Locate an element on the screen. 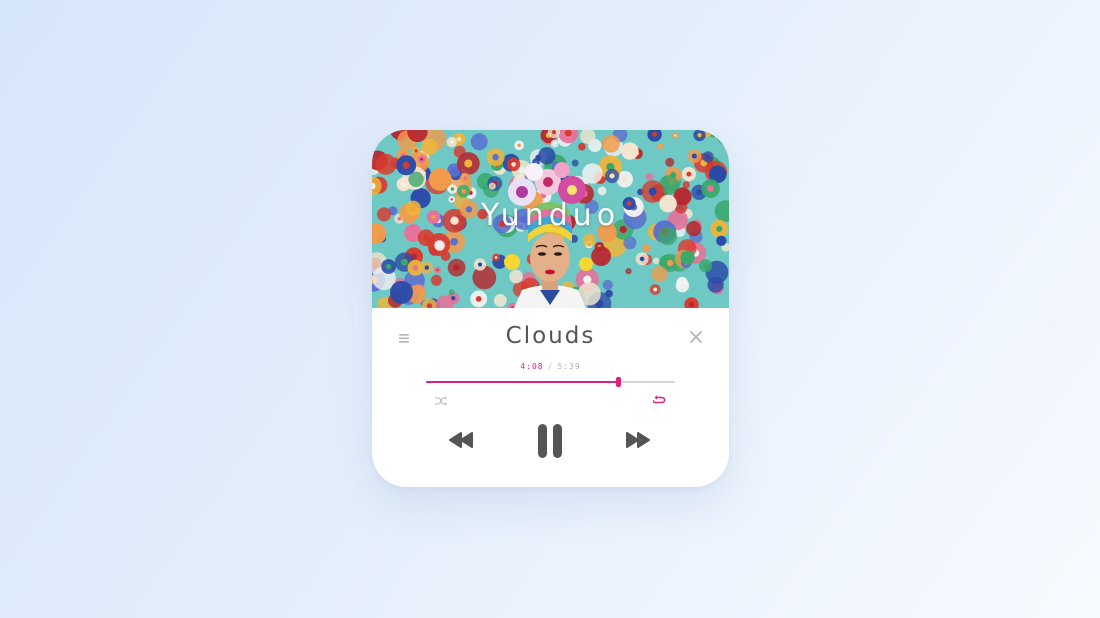 The width and height of the screenshot is (1100, 618). shuffle-button is located at coordinates (441, 399).